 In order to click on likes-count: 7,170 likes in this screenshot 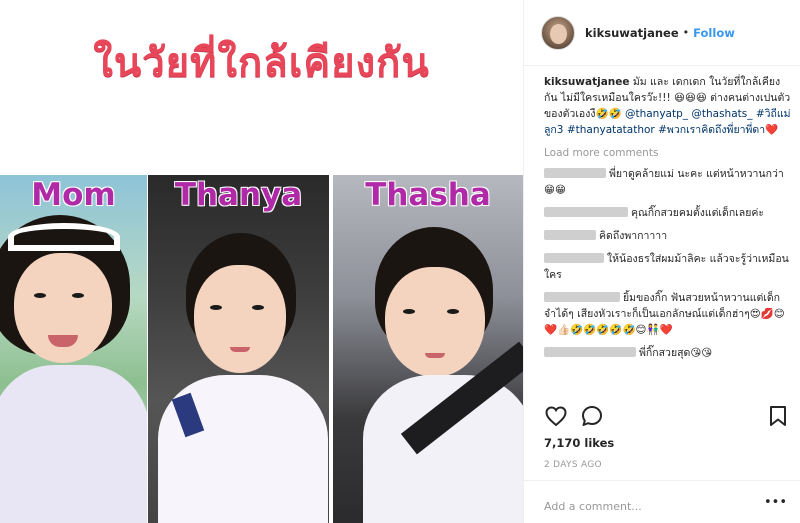, I will do `click(579, 443)`.